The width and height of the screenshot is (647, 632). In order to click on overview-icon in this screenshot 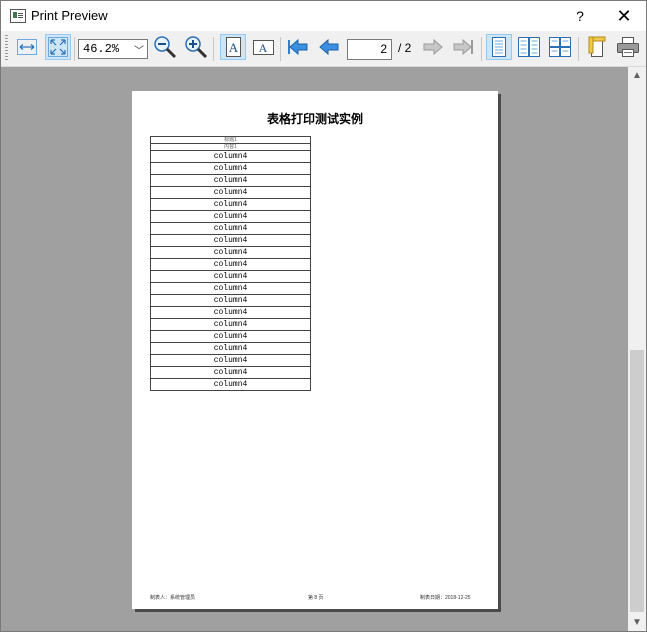, I will do `click(560, 47)`.